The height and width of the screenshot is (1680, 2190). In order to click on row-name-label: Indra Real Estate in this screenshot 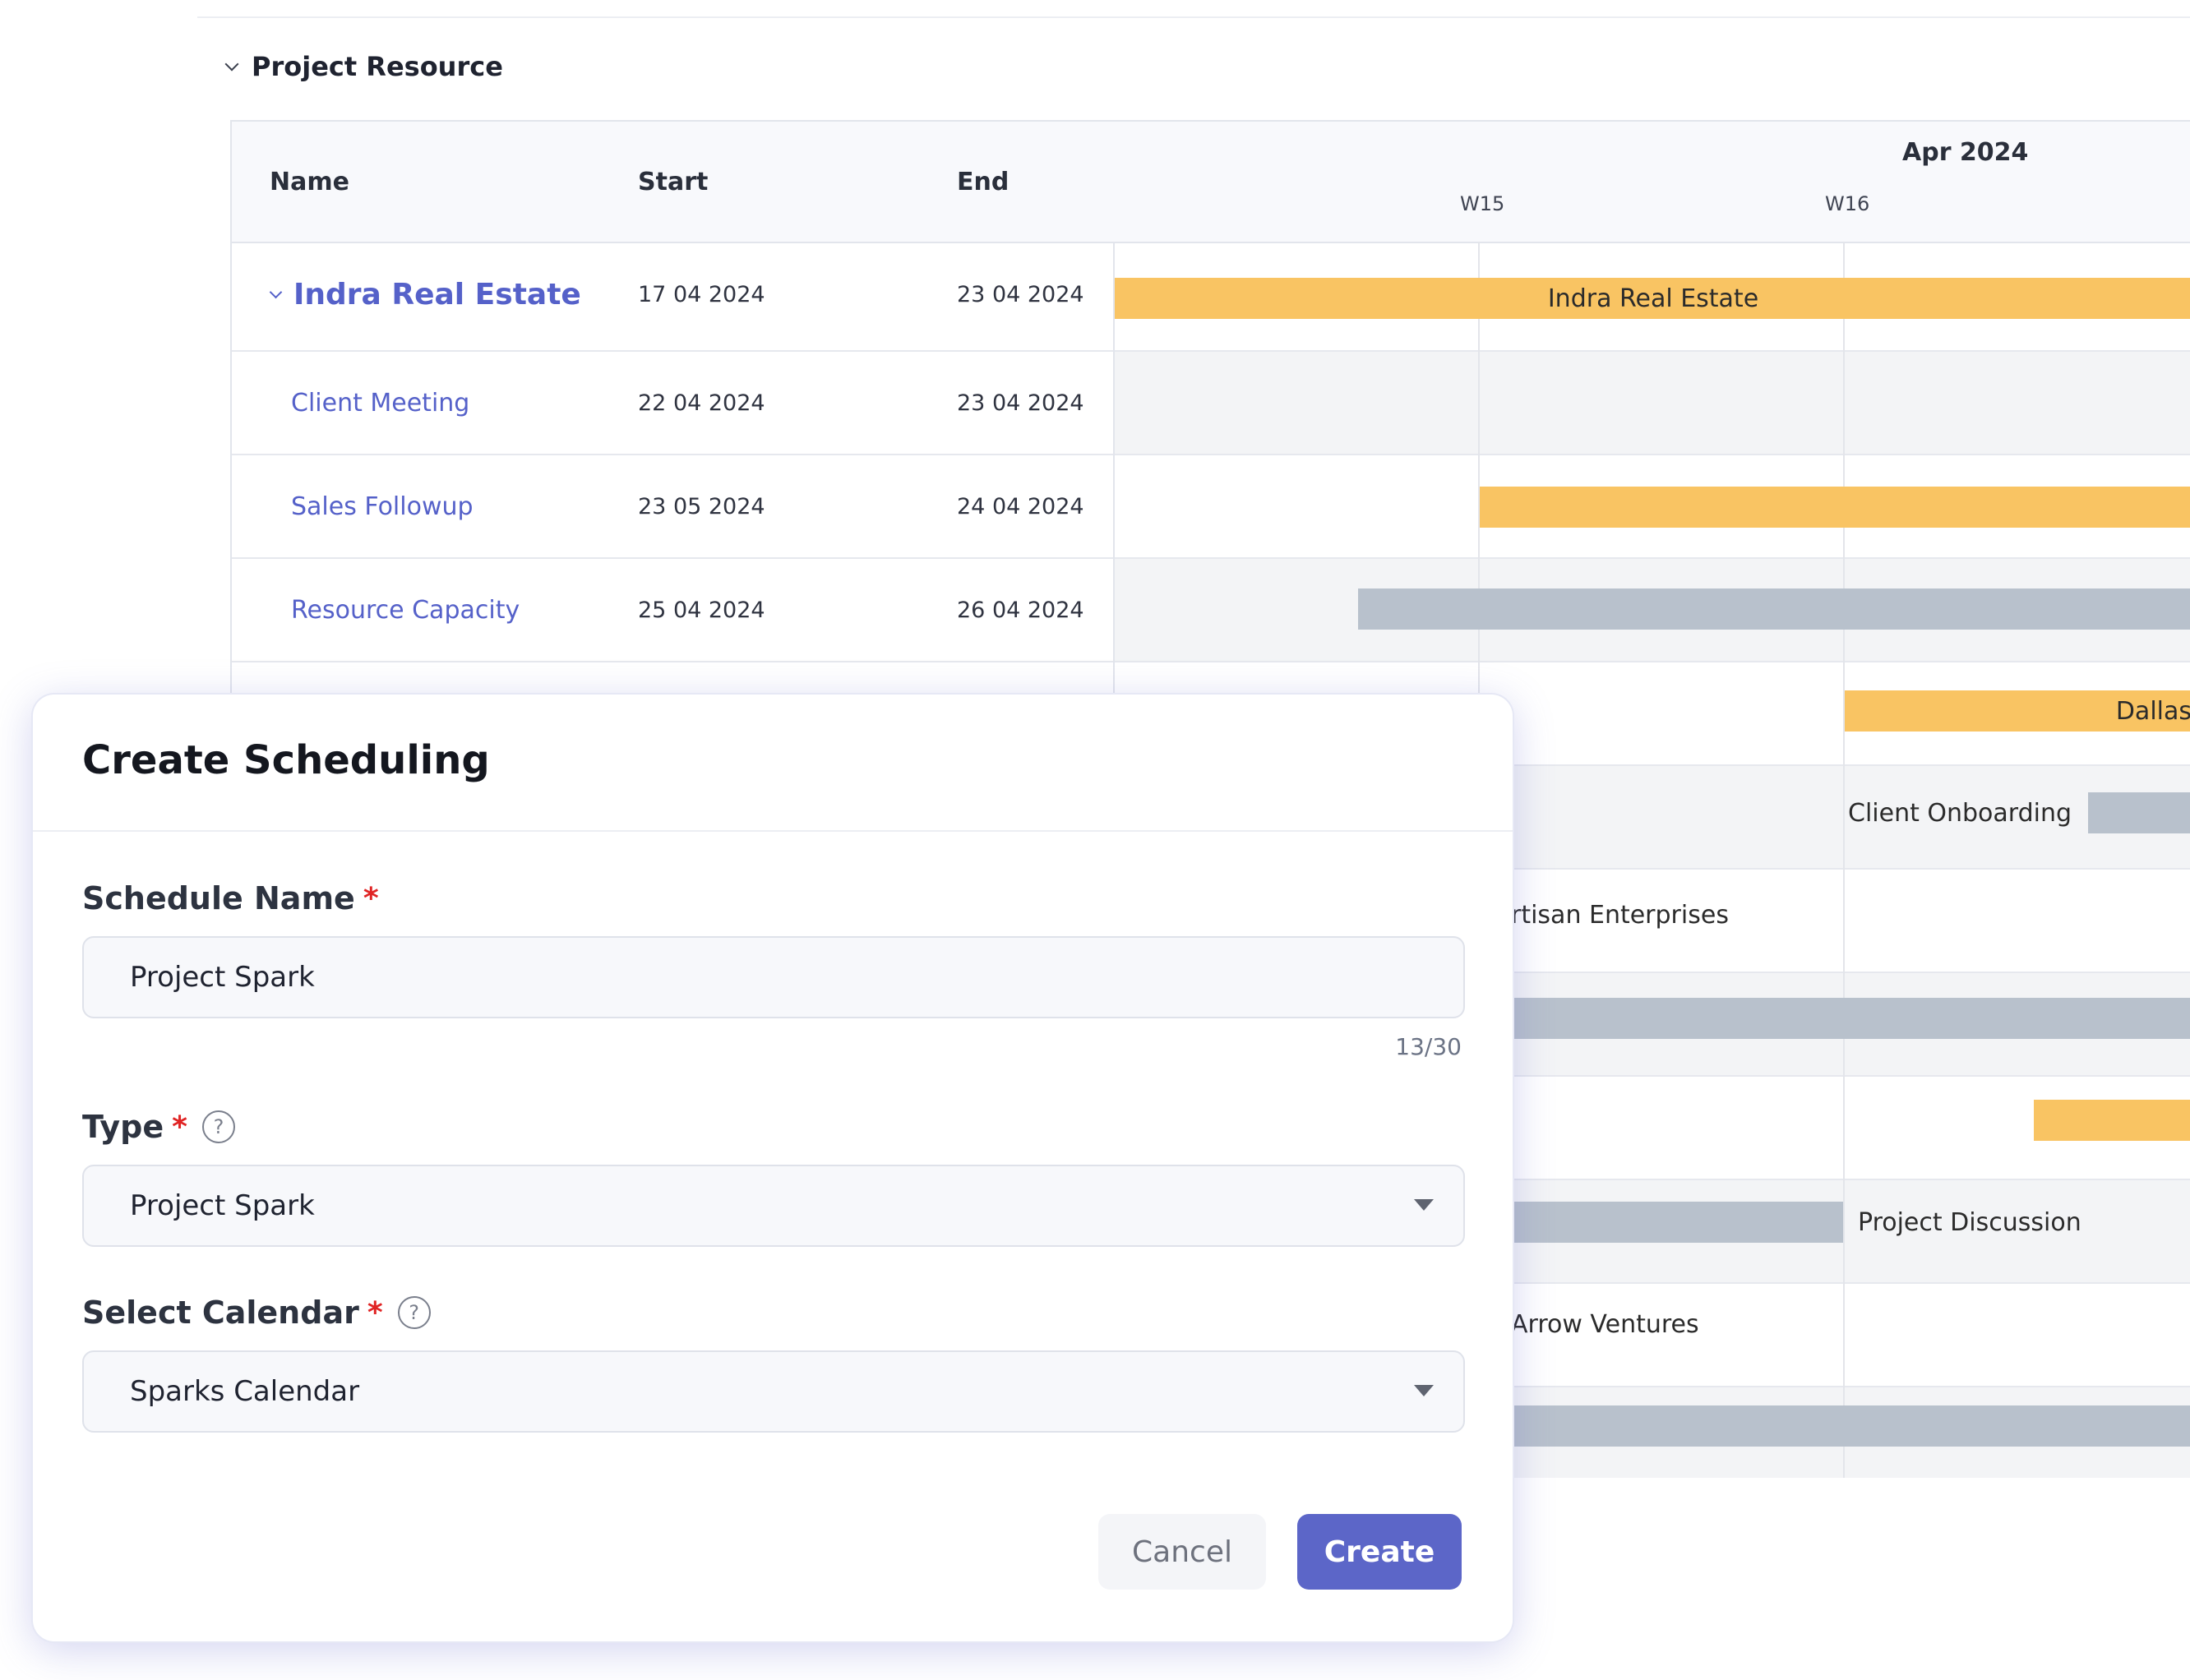, I will do `click(437, 294)`.